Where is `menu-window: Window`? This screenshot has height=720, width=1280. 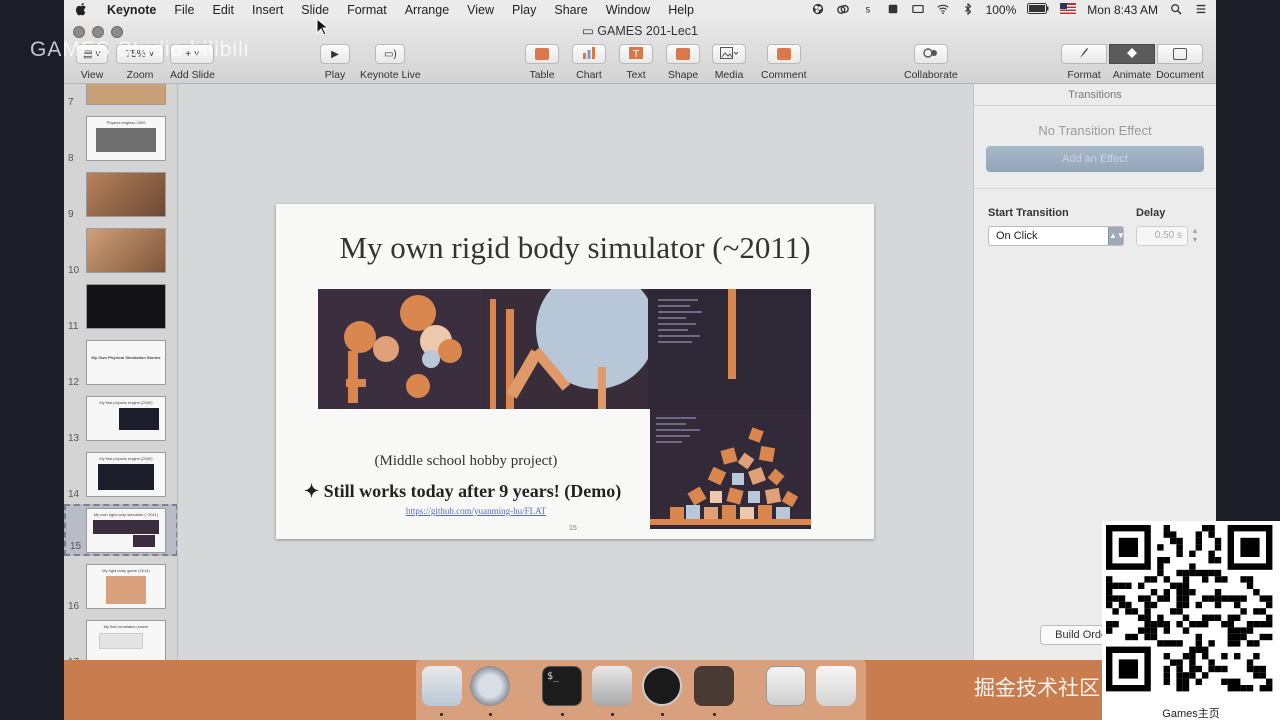 menu-window: Window is located at coordinates (628, 10).